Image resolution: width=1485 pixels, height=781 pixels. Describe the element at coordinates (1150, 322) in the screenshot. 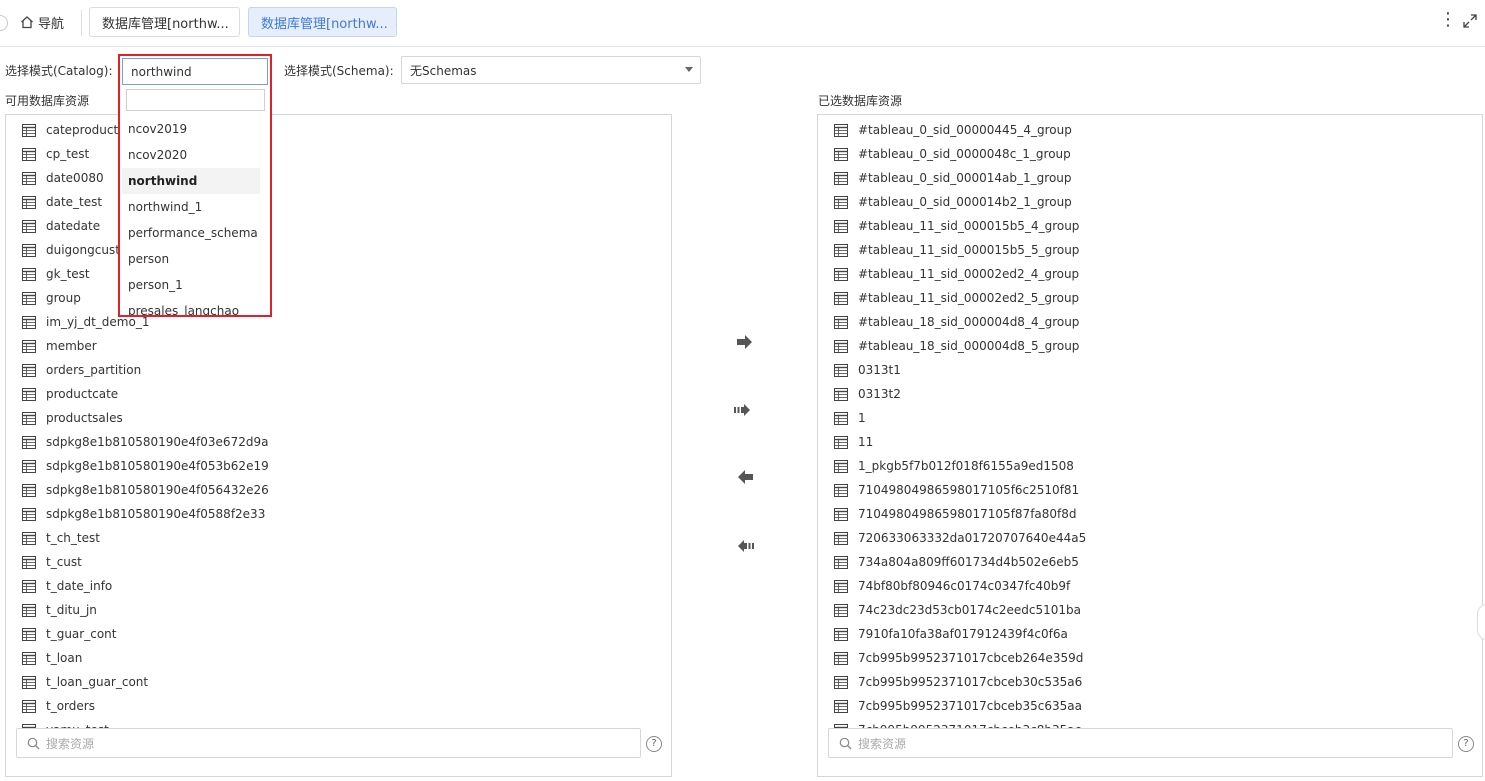

I see `table-row: #tableau_18_sid_000004d8_4_group` at that location.